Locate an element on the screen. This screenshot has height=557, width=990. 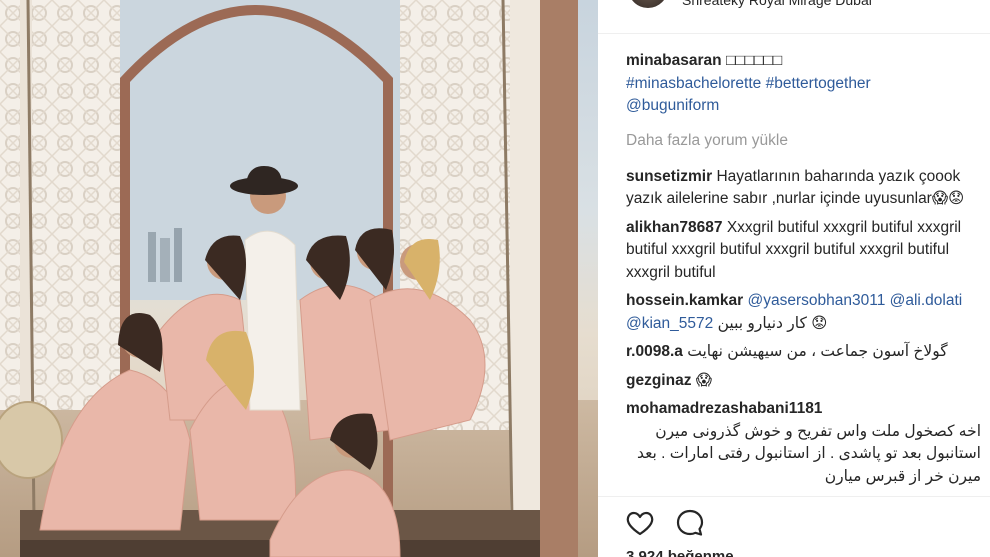
caption-emoji: □□□□□□ is located at coordinates (754, 60).